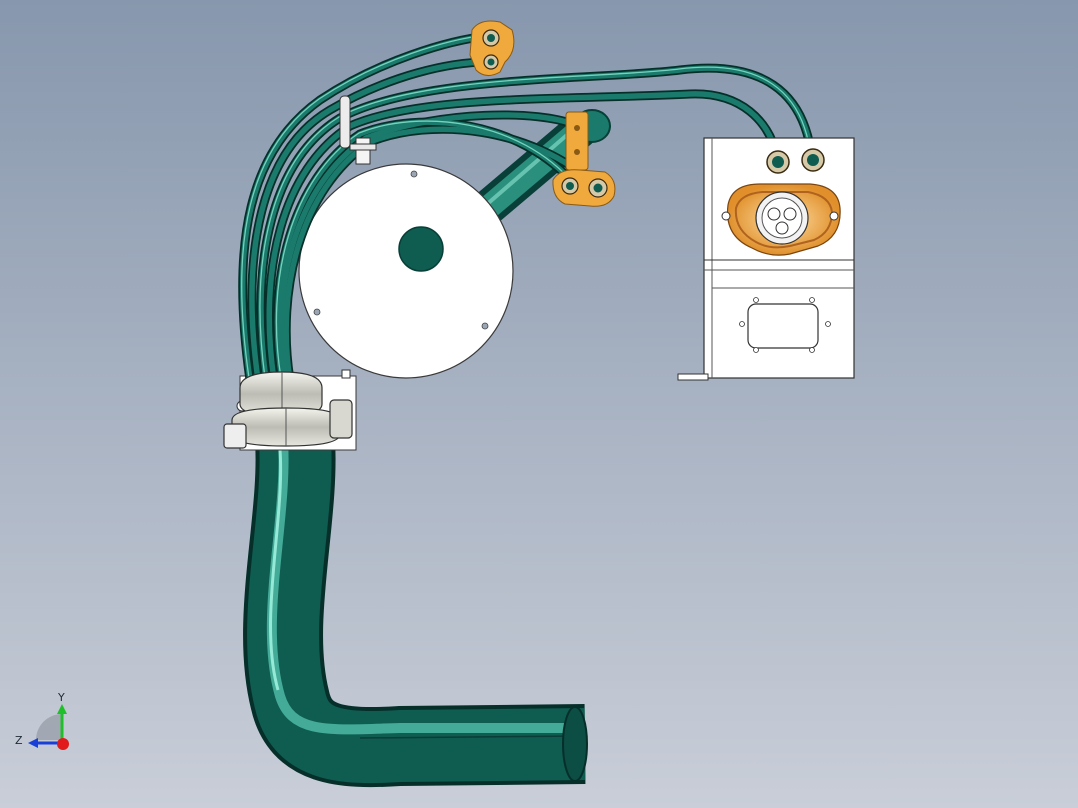 This screenshot has width=1078, height=808. I want to click on clamp-bolt, so click(235, 436).